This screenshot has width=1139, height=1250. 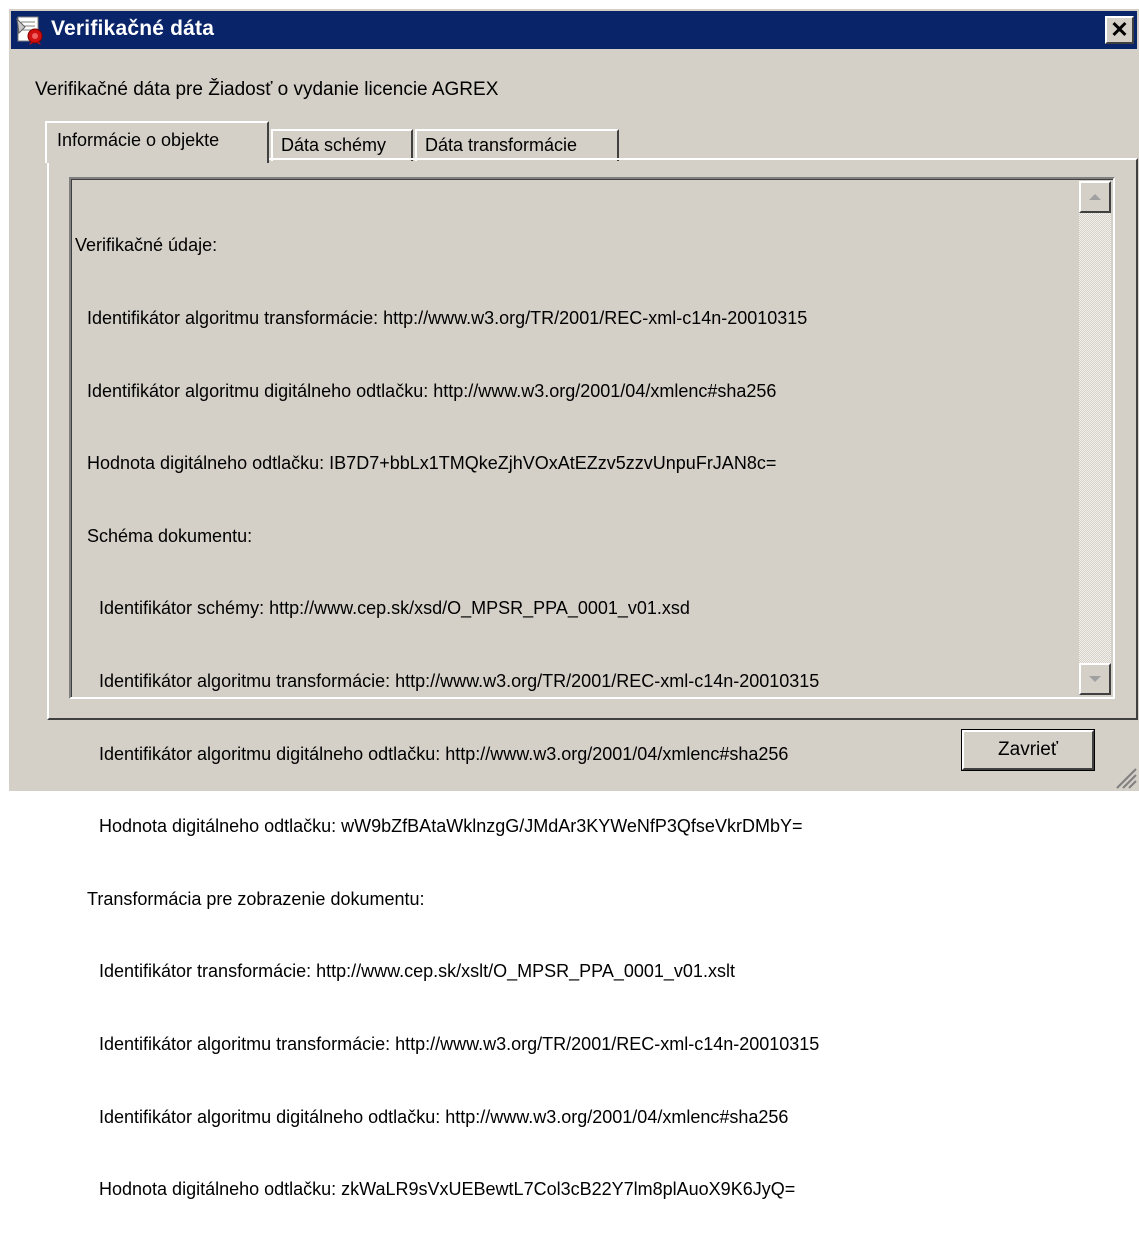 I want to click on tab-label: Dáta transformácie, so click(x=501, y=145).